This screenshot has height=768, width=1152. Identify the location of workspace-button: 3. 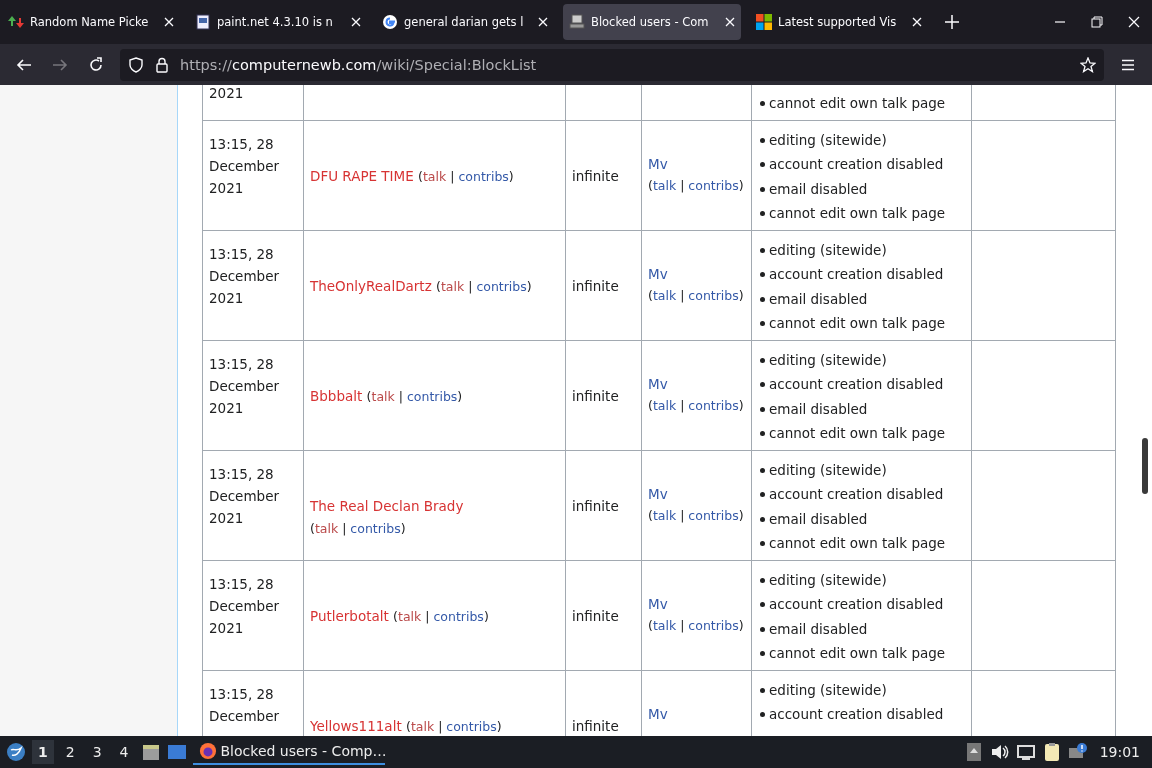
(97, 752).